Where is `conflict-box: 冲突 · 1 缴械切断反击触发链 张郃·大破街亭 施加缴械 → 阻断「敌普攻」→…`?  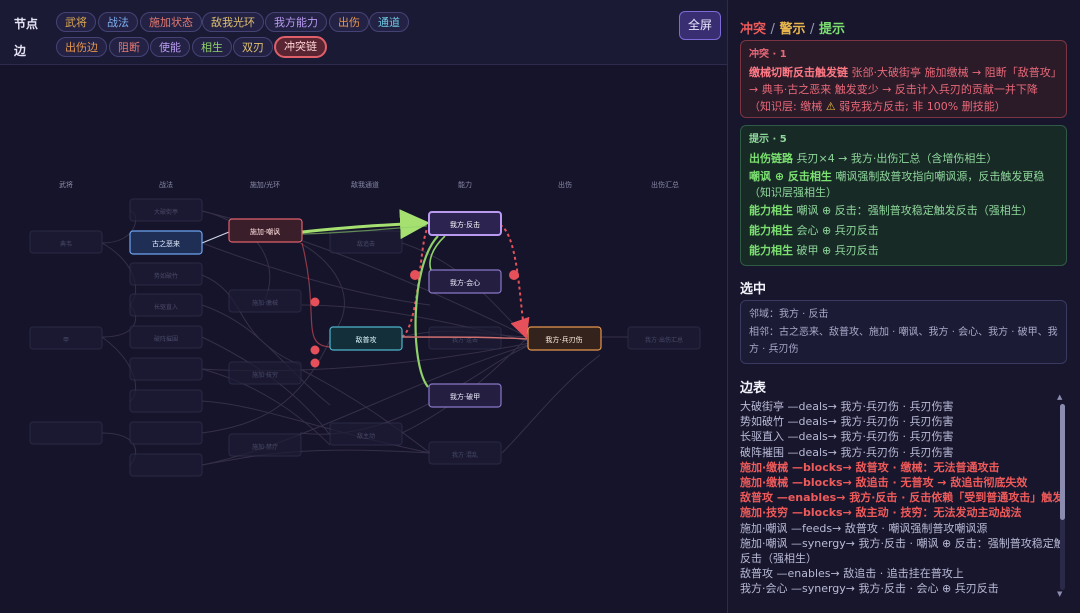
conflict-box: 冲突 · 1 缴械切断反击触发链 张郃·大破街亭 施加缴械 → 阻断「敌普攻」→… is located at coordinates (903, 79).